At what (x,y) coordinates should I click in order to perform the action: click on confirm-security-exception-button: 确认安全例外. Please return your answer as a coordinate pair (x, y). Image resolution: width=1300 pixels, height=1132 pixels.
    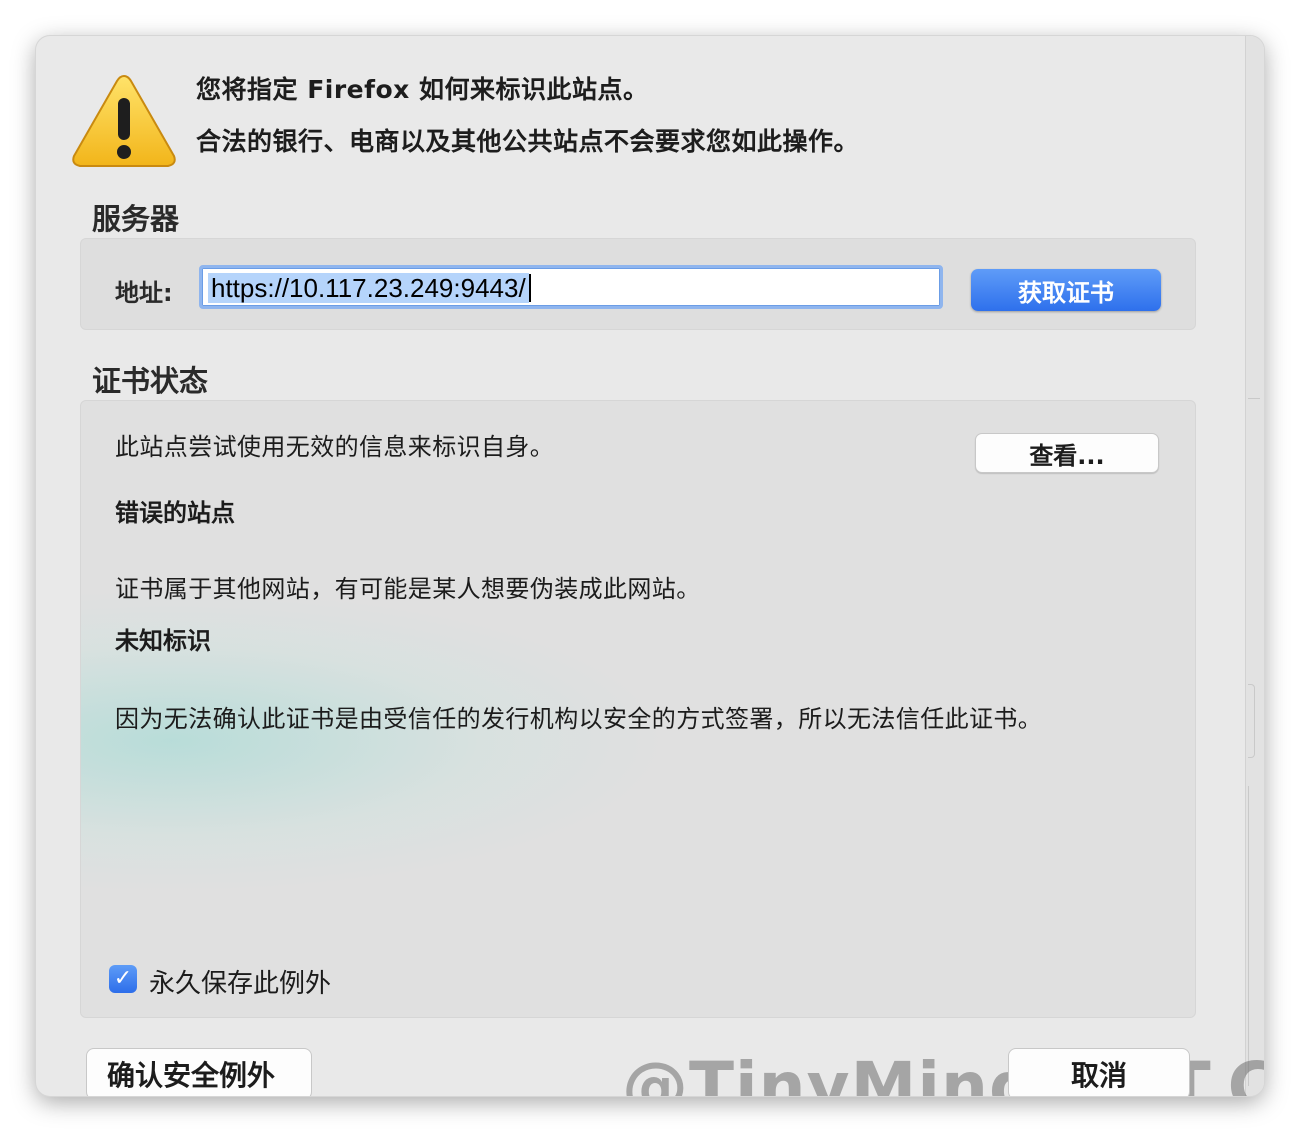
    Looking at the image, I should click on (199, 1072).